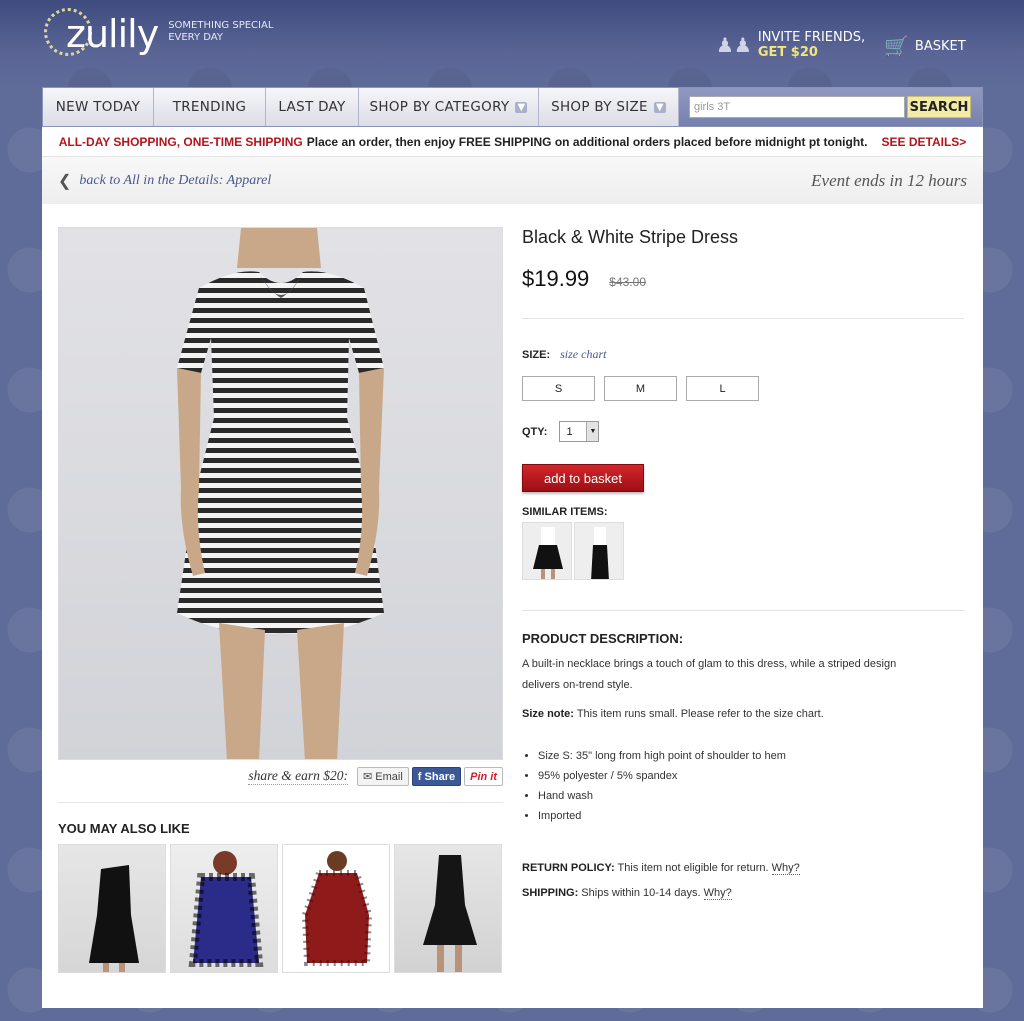 The width and height of the screenshot is (1024, 1021). I want to click on nav-shop-by-category: SHOP BY CATEGORY ▼, so click(449, 107).